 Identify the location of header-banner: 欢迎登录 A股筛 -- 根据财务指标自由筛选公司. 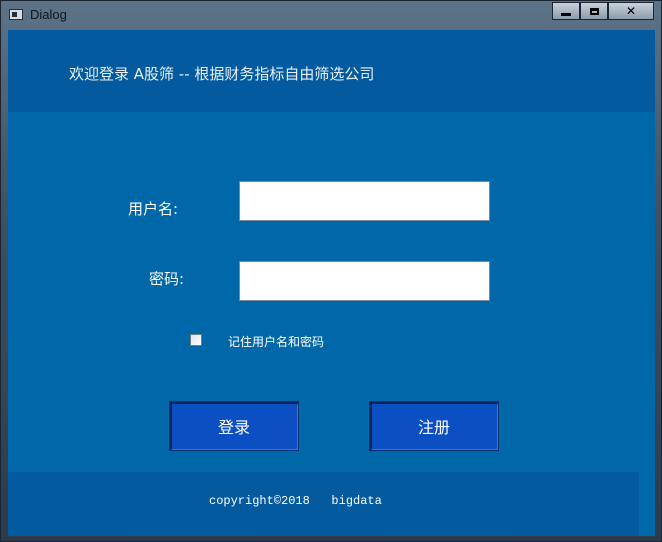
(331, 71).